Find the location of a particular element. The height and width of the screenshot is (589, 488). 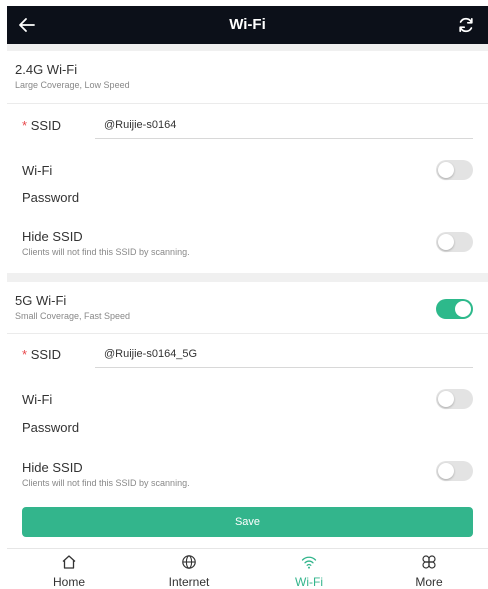

band-24g-title: 2.4G Wi-Fi is located at coordinates (46, 69).